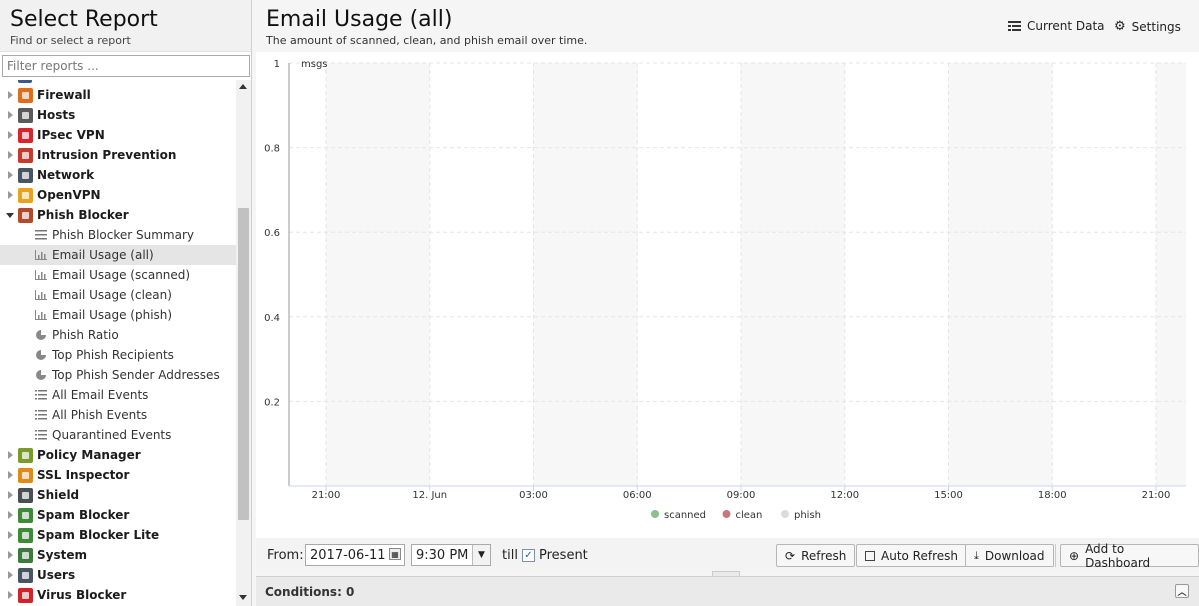  I want to click on from-time-select: 9:30 PM ▼, so click(451, 555).